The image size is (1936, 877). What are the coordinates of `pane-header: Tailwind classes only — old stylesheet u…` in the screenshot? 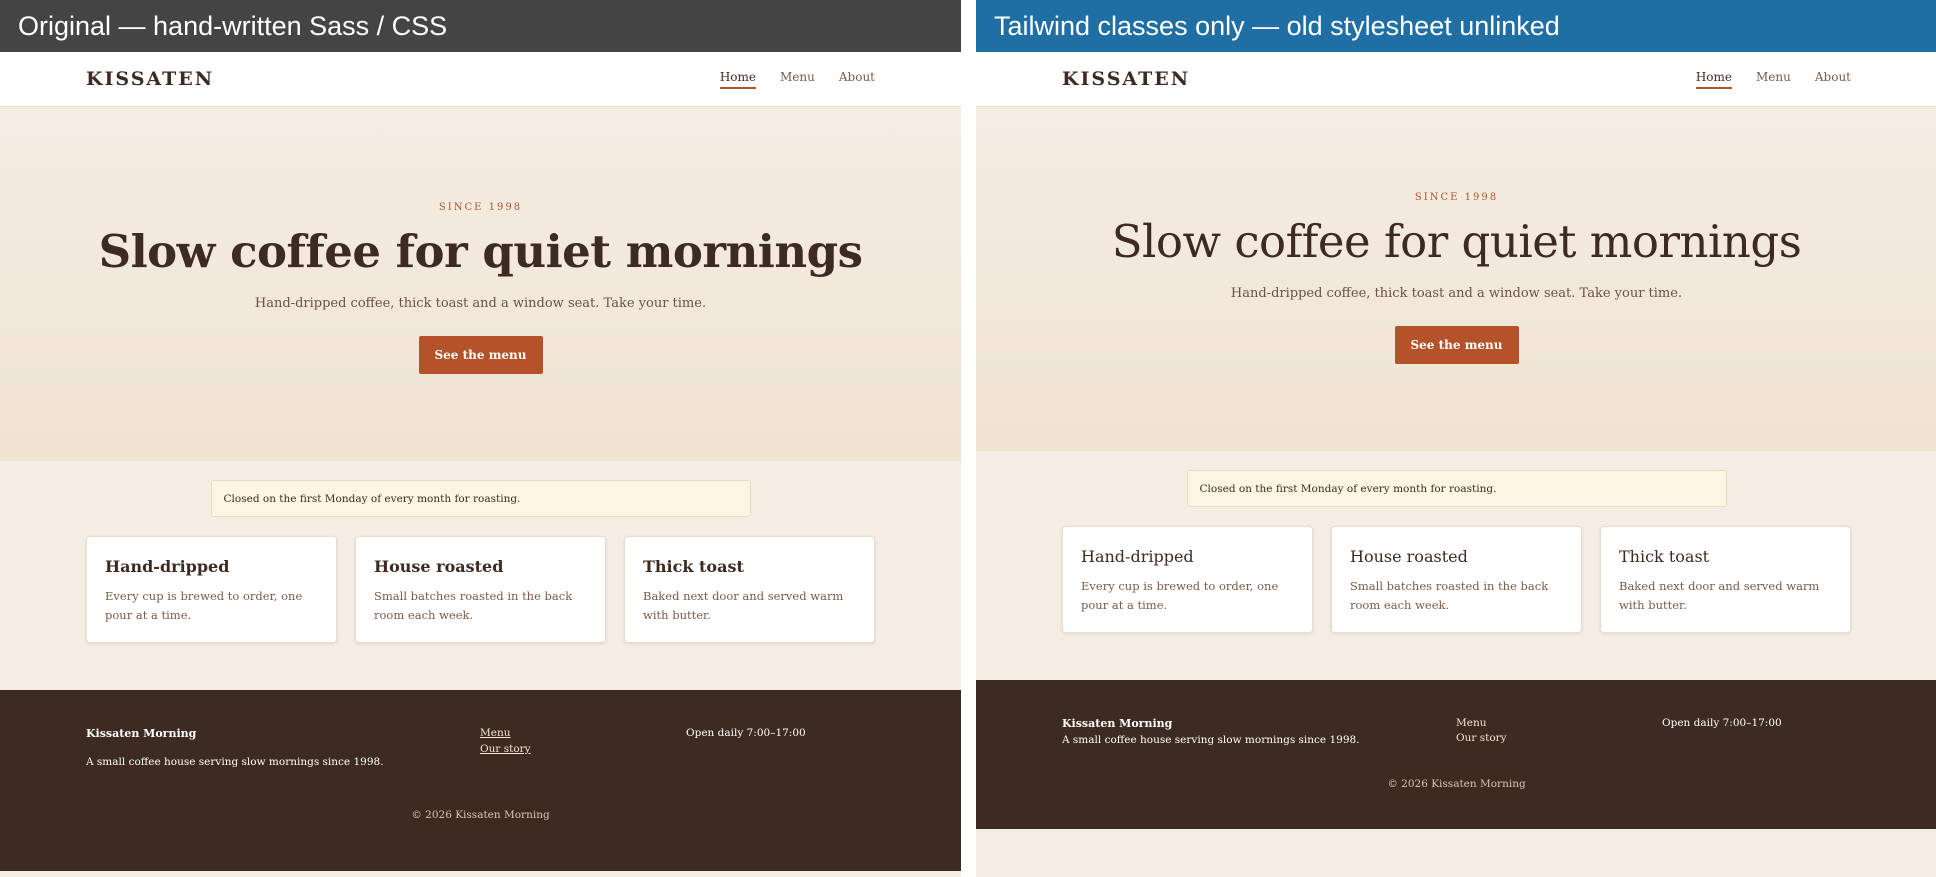 It's located at (1456, 26).